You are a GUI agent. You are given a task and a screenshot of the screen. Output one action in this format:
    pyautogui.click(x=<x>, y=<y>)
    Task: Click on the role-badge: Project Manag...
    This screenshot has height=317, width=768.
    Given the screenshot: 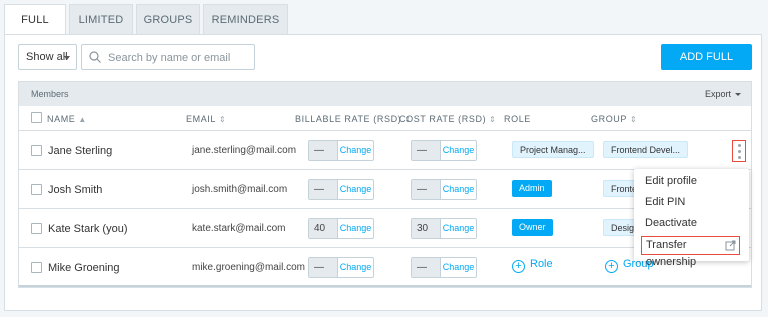 What is the action you would take?
    pyautogui.click(x=553, y=149)
    